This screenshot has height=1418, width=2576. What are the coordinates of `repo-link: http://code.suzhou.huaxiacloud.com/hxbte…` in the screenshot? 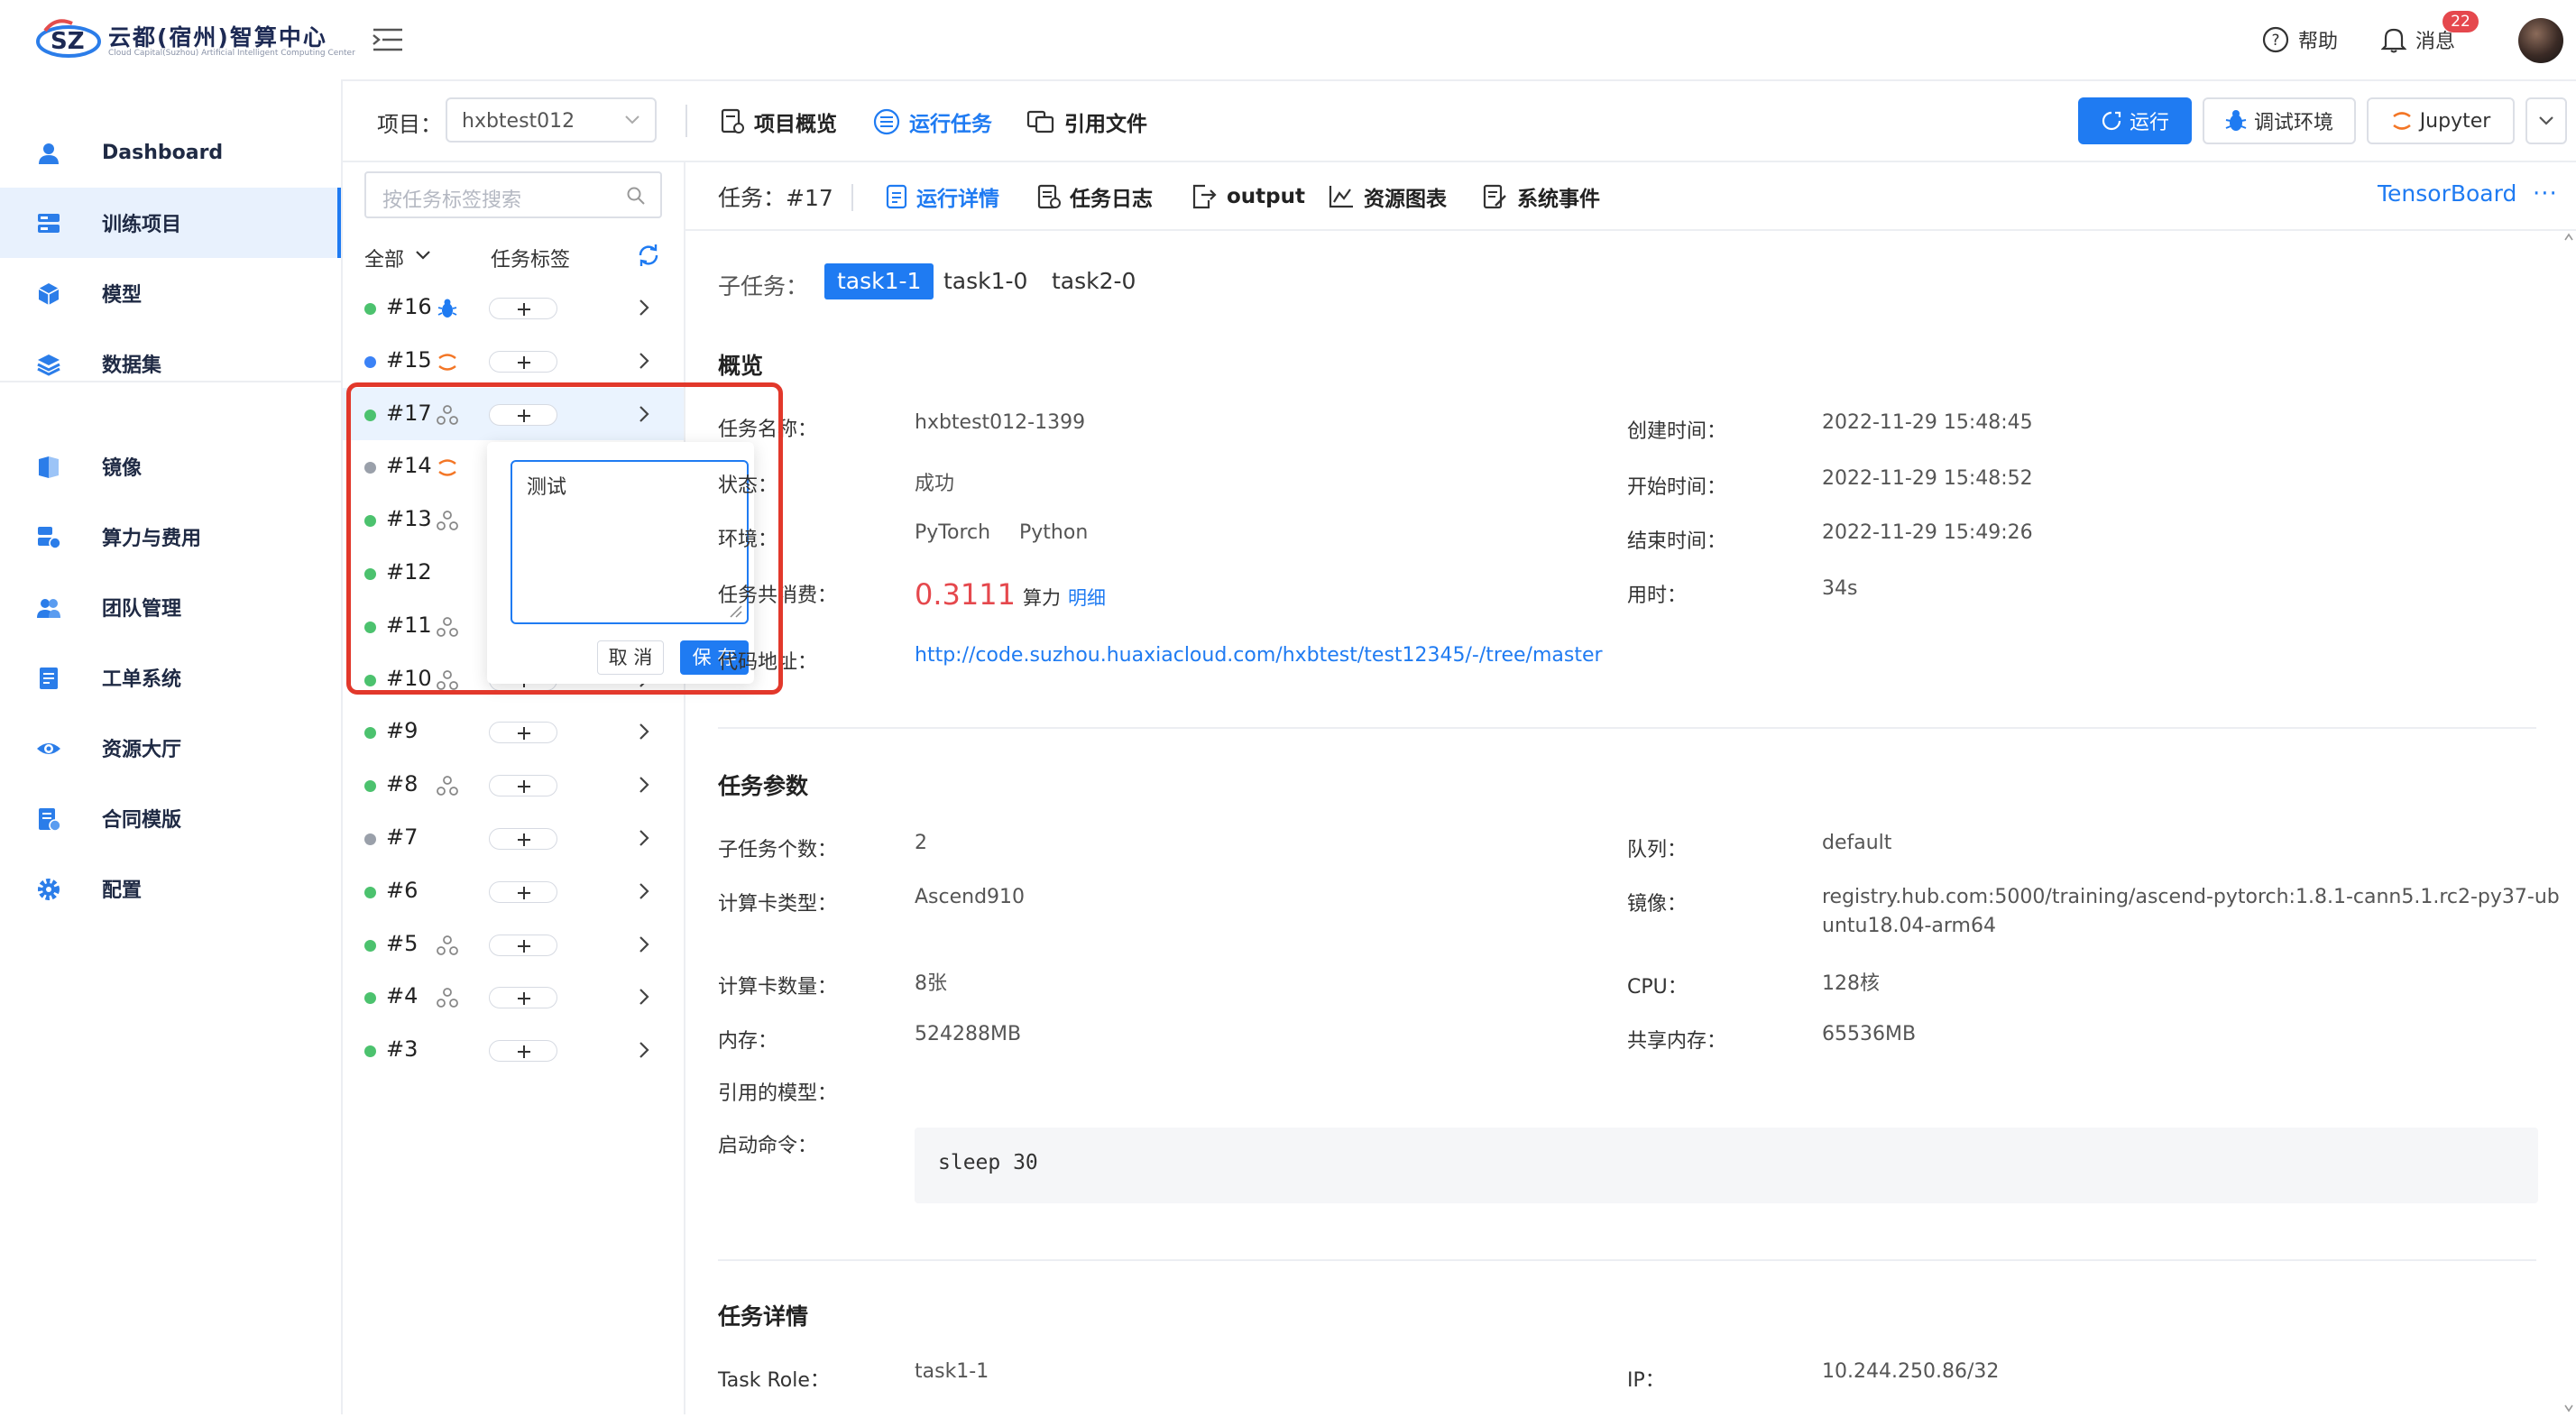 It's located at (1259, 655).